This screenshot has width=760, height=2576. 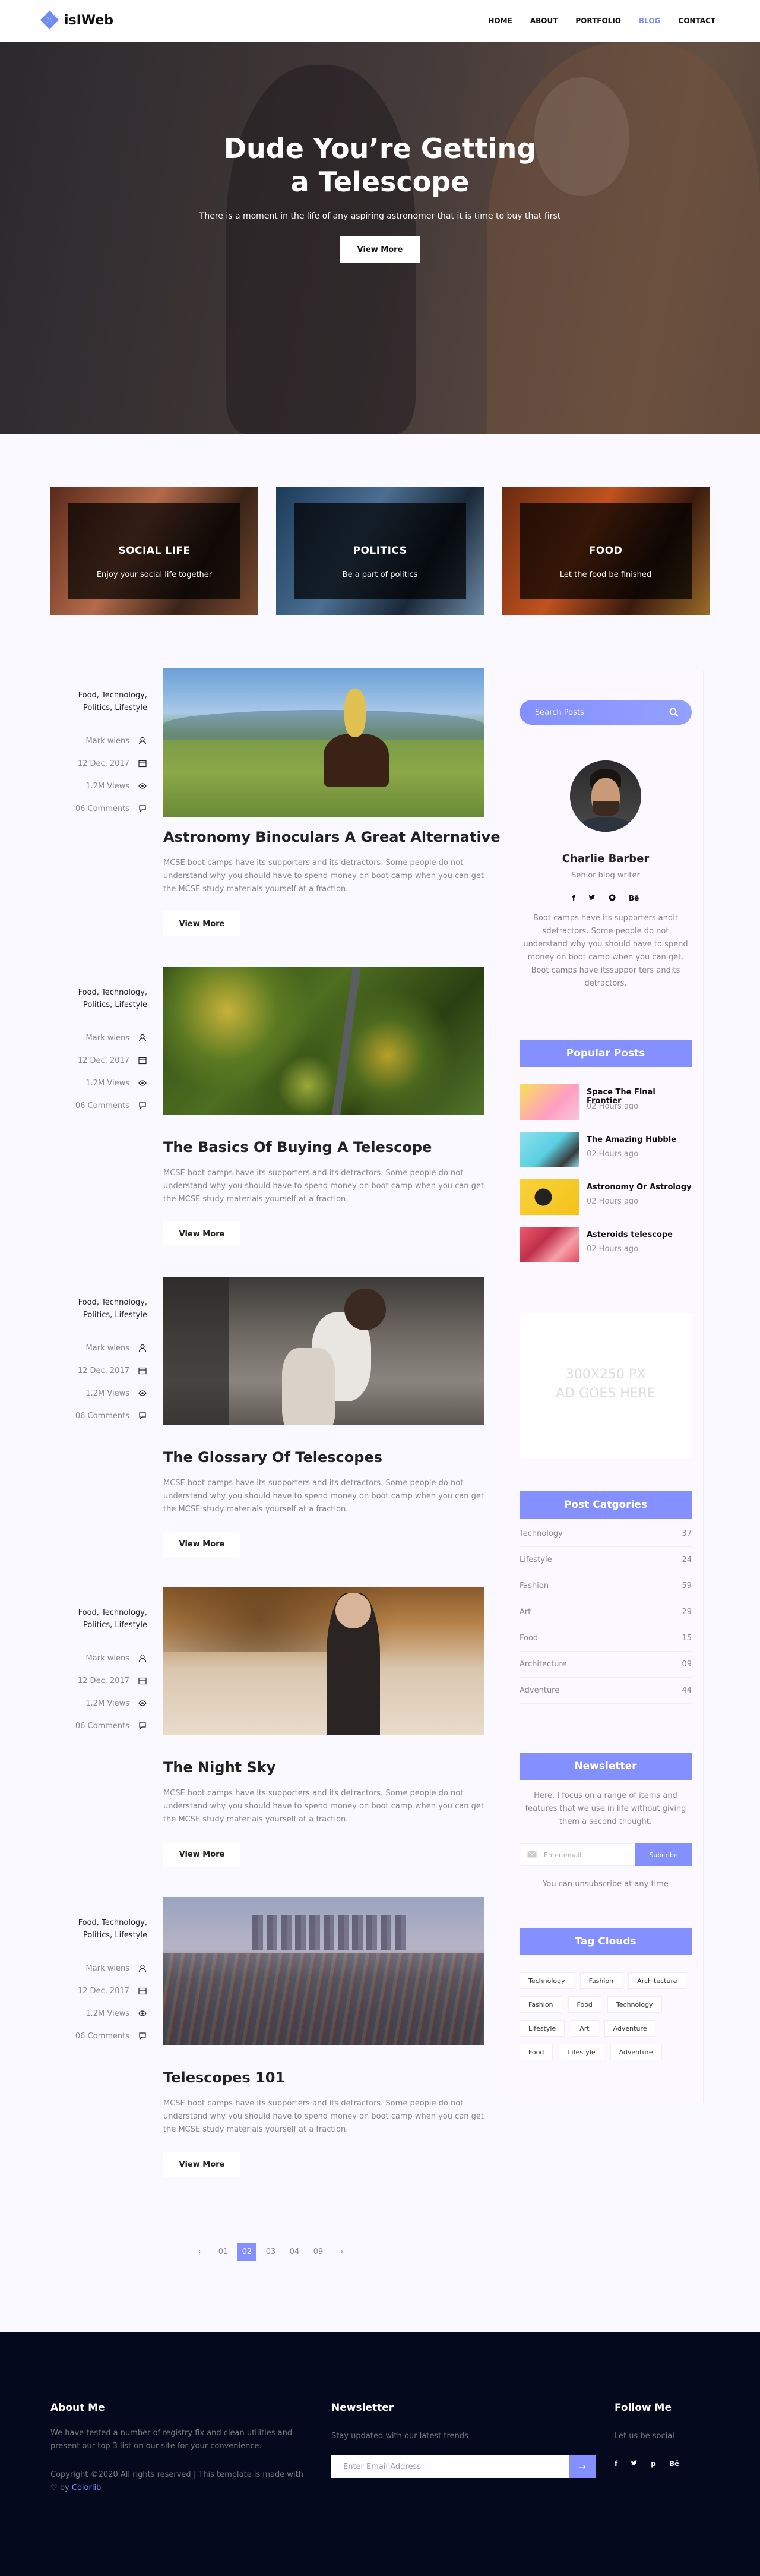 I want to click on footer-newsletter-text: Stay updated with our latest trends, so click(x=399, y=2436).